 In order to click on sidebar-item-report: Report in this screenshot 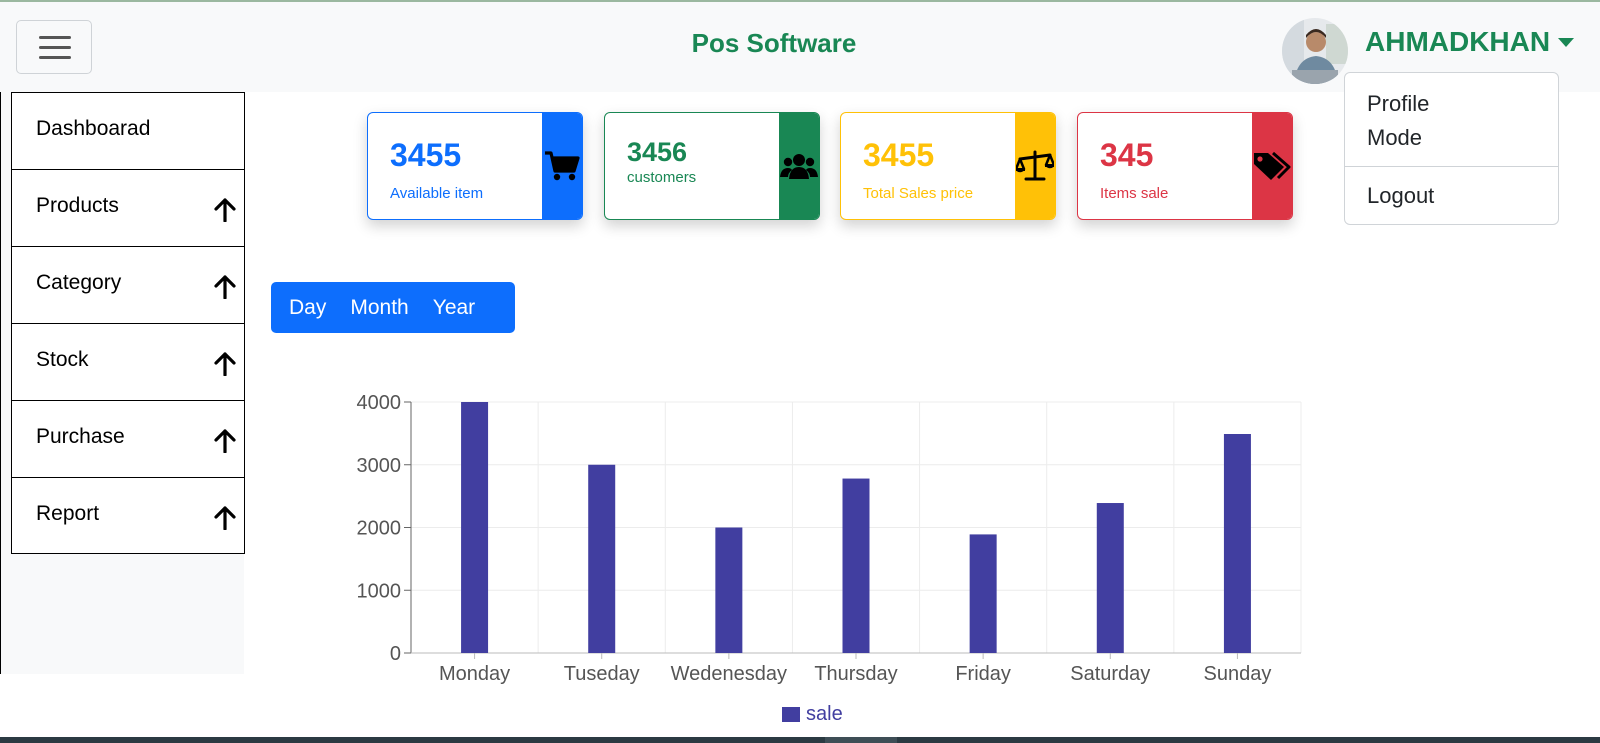, I will do `click(128, 515)`.